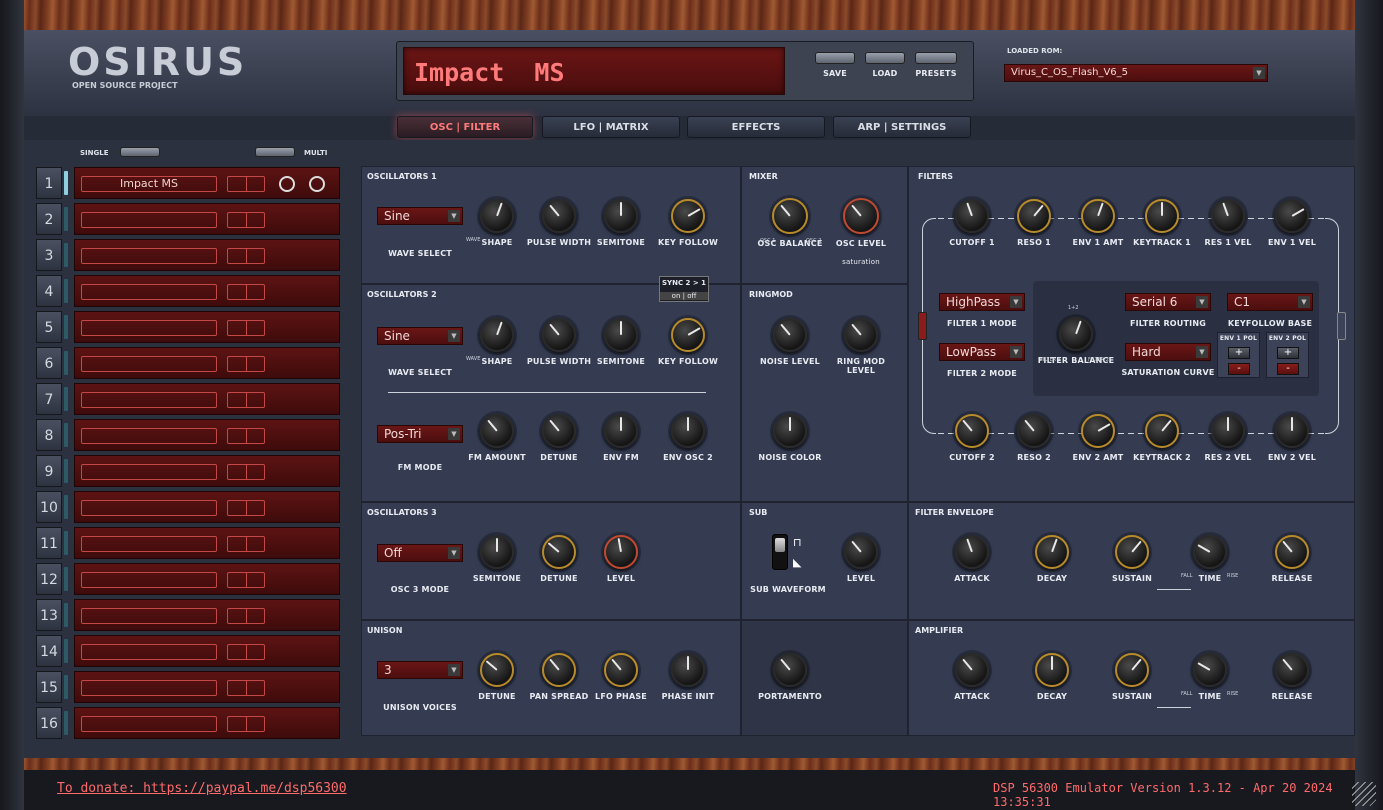  What do you see at coordinates (188, 651) in the screenshot?
I see `part-row: 14` at bounding box center [188, 651].